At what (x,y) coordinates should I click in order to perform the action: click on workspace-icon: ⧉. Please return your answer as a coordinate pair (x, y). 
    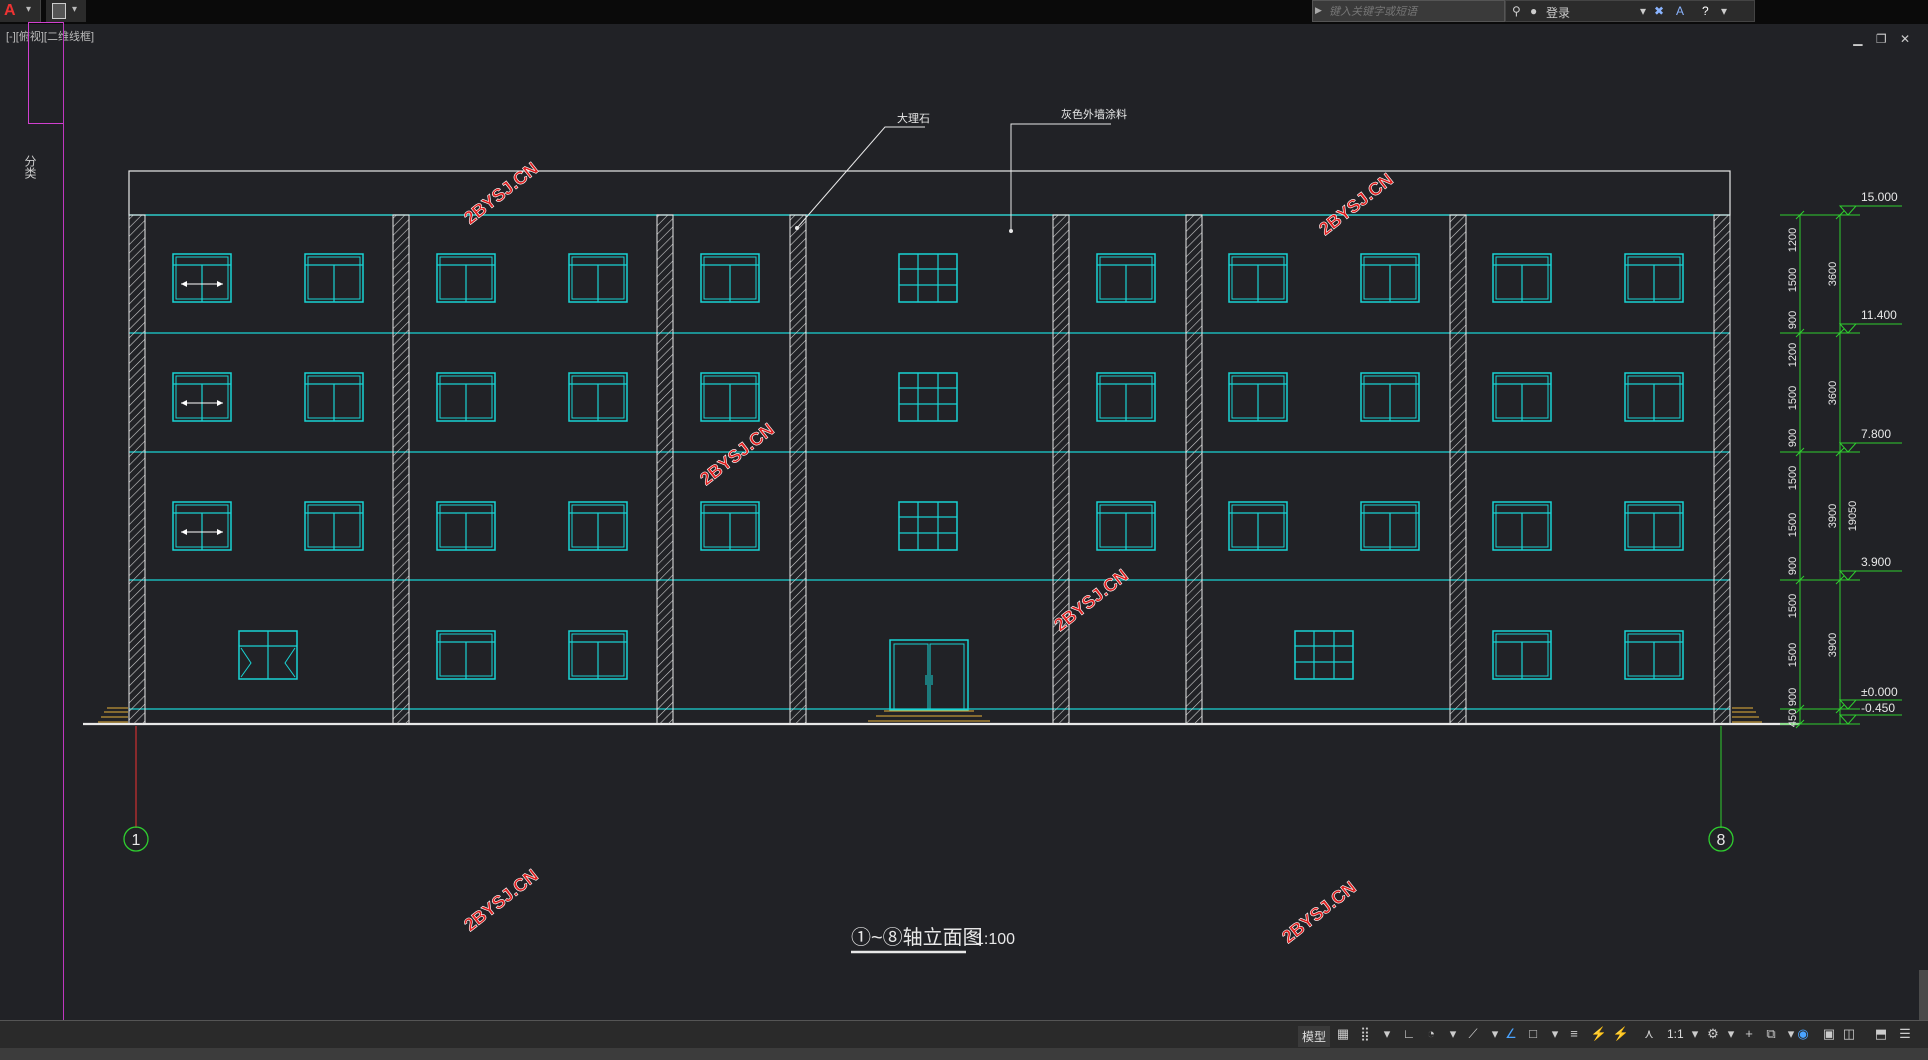
    Looking at the image, I should click on (1771, 1034).